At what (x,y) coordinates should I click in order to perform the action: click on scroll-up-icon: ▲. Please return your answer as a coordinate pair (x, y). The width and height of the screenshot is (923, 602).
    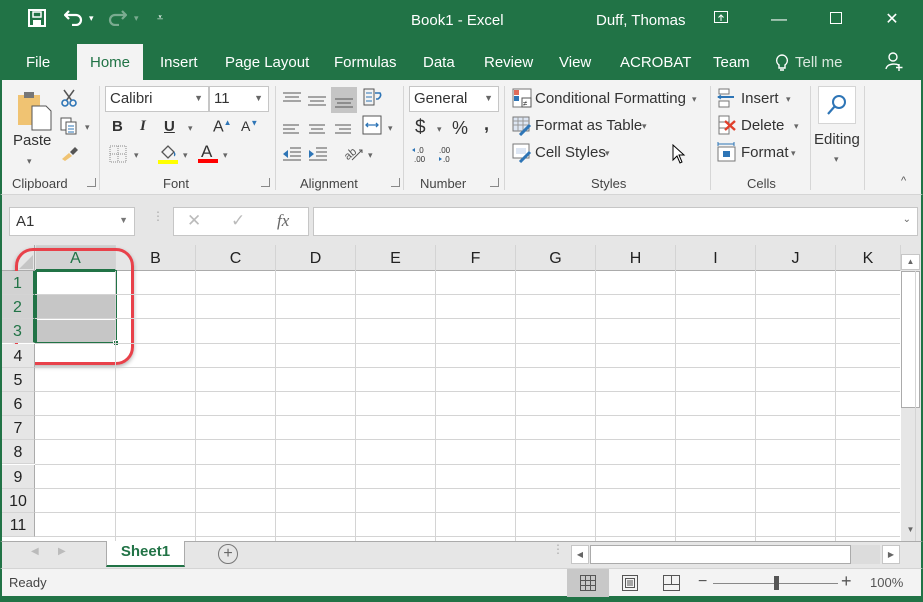
    Looking at the image, I should click on (910, 262).